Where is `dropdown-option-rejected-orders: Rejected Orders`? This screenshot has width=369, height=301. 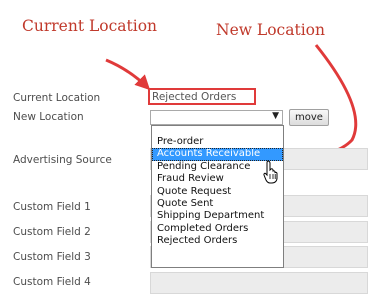
dropdown-option-rejected-orders: Rejected Orders is located at coordinates (217, 241).